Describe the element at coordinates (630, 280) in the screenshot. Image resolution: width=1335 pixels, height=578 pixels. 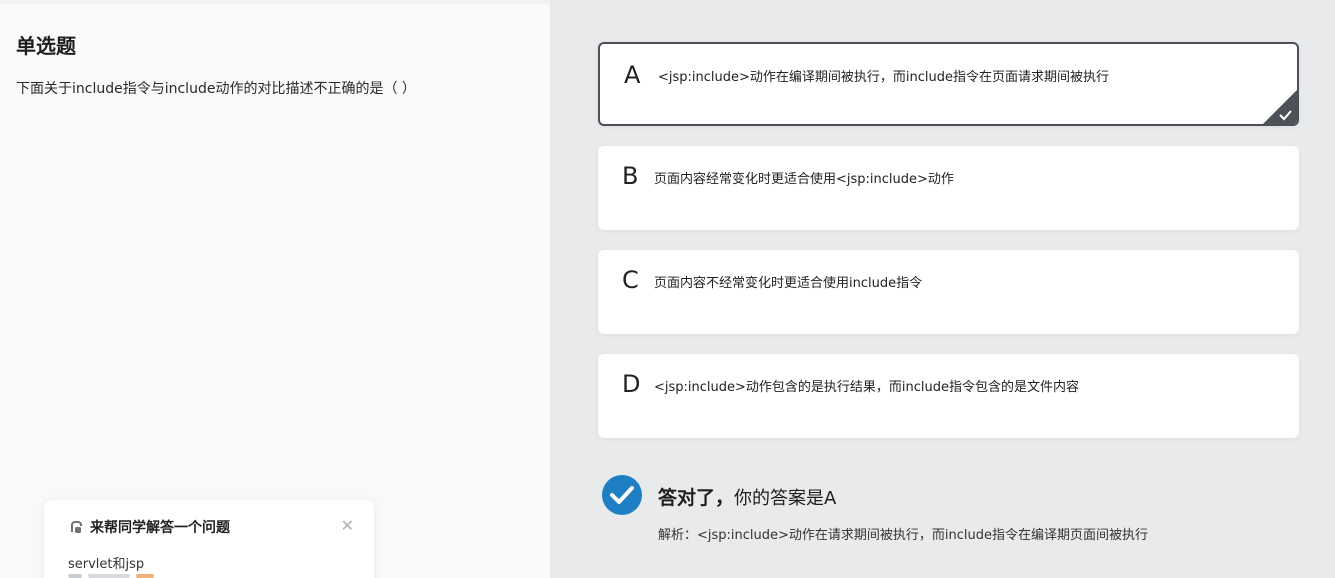
I see `option-letter: C` at that location.